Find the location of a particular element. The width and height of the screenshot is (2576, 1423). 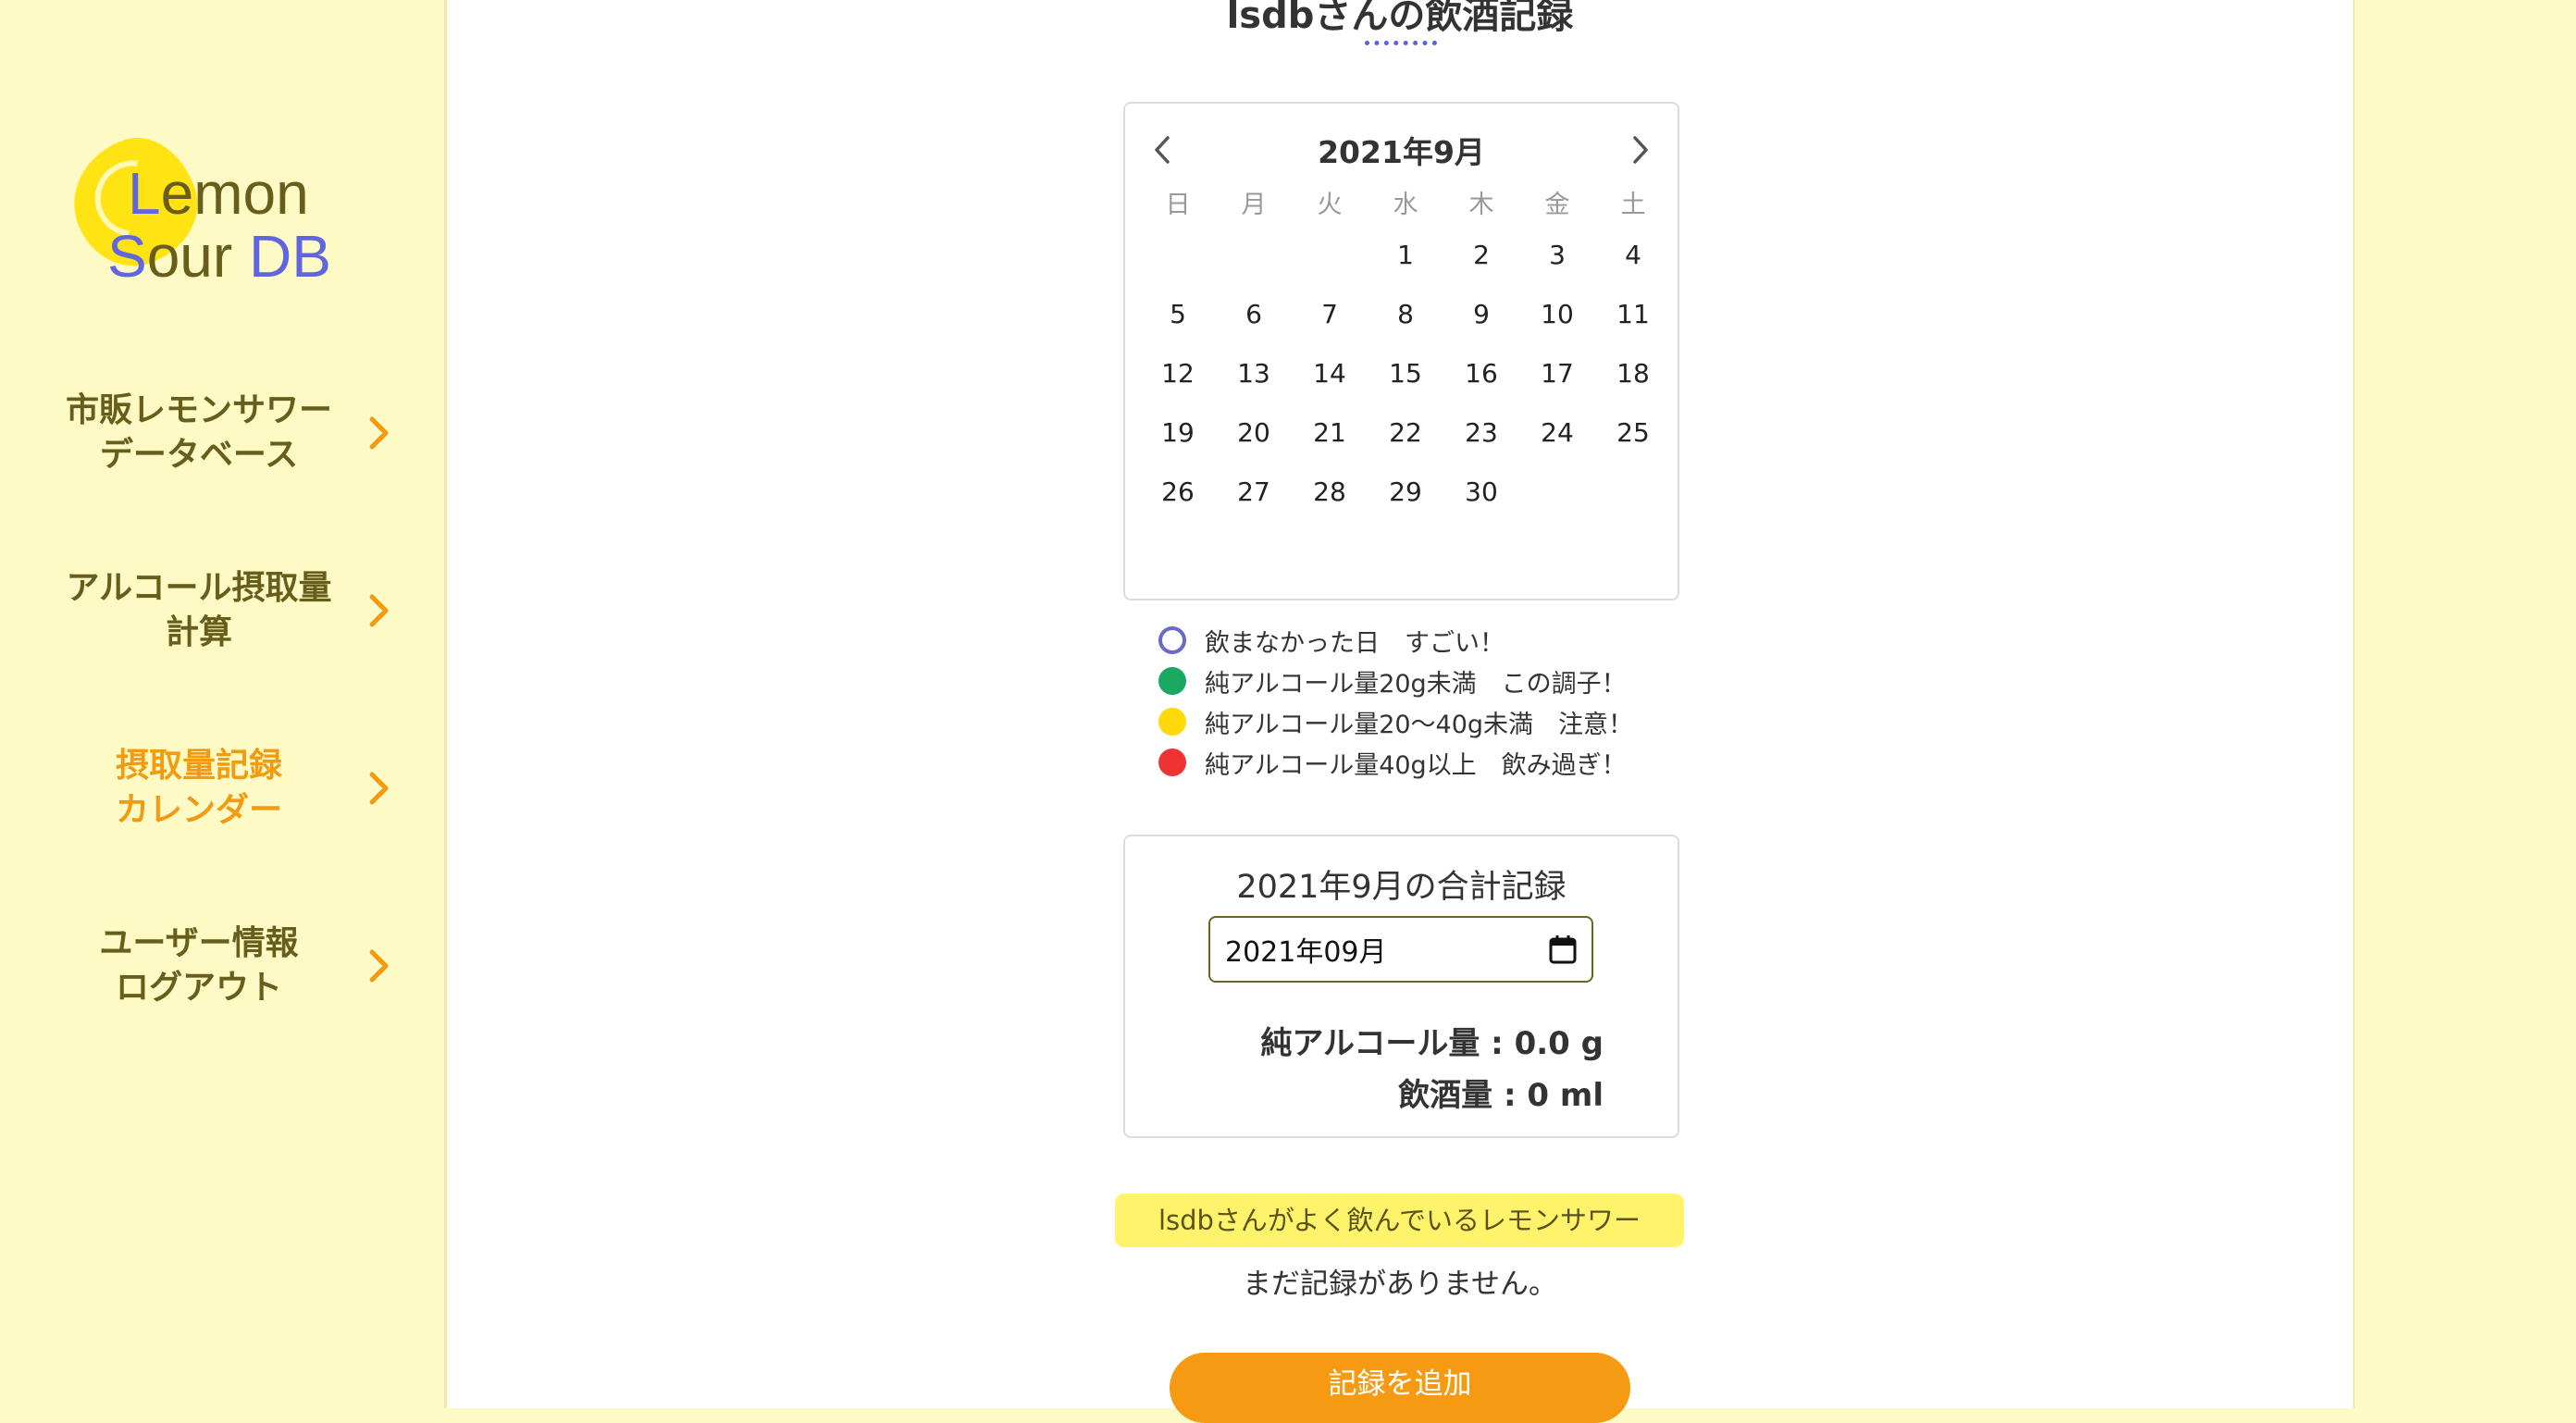

calendar-day: 25 is located at coordinates (1633, 433).